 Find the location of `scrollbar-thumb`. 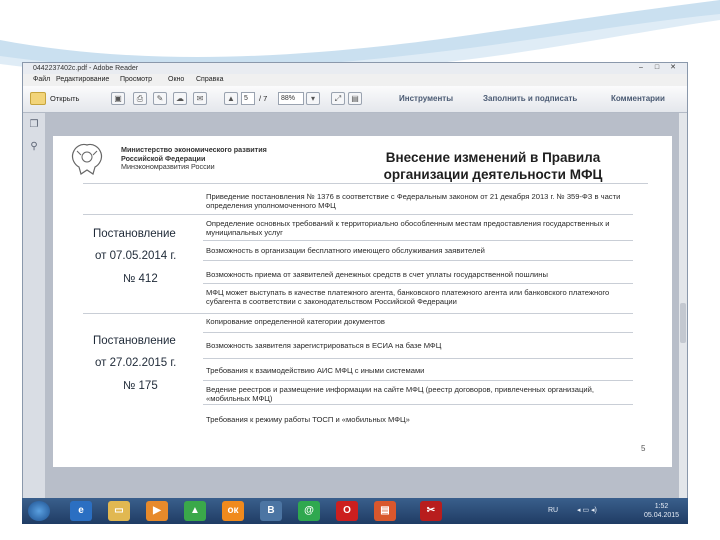

scrollbar-thumb is located at coordinates (683, 323).